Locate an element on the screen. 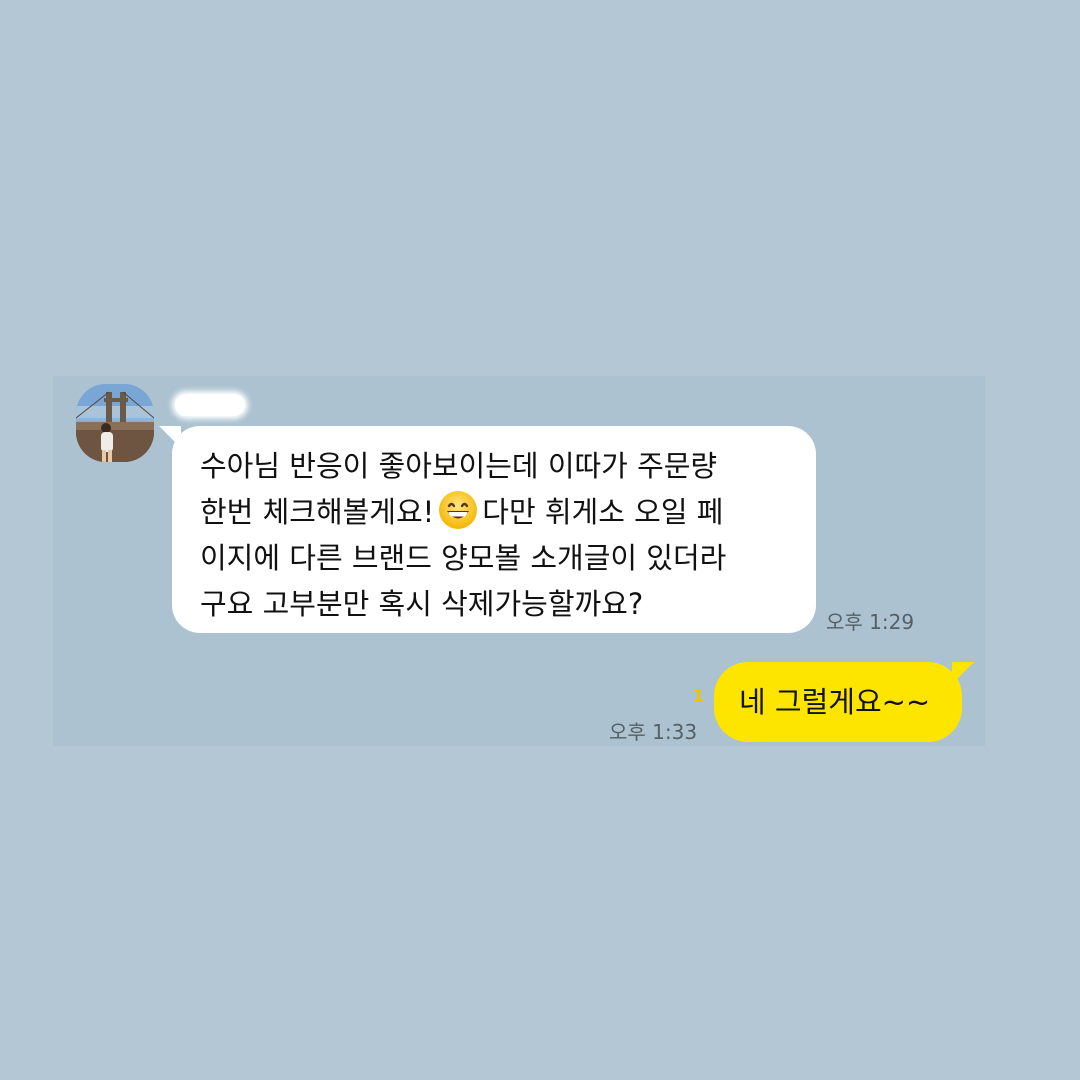 This screenshot has height=1080, width=1080. avatar is located at coordinates (115, 423).